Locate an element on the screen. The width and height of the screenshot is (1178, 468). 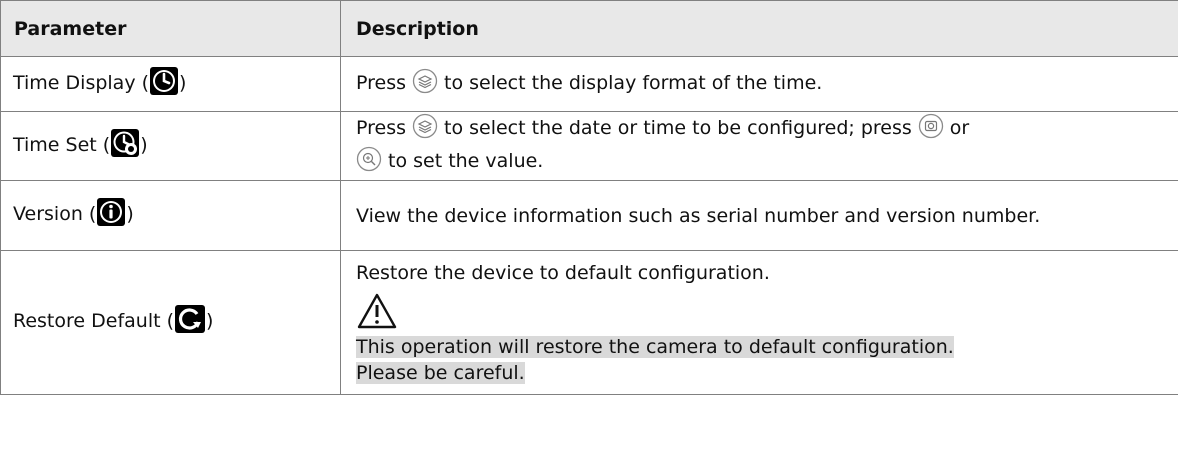
table-header-row: Parameter Description is located at coordinates (589, 28).